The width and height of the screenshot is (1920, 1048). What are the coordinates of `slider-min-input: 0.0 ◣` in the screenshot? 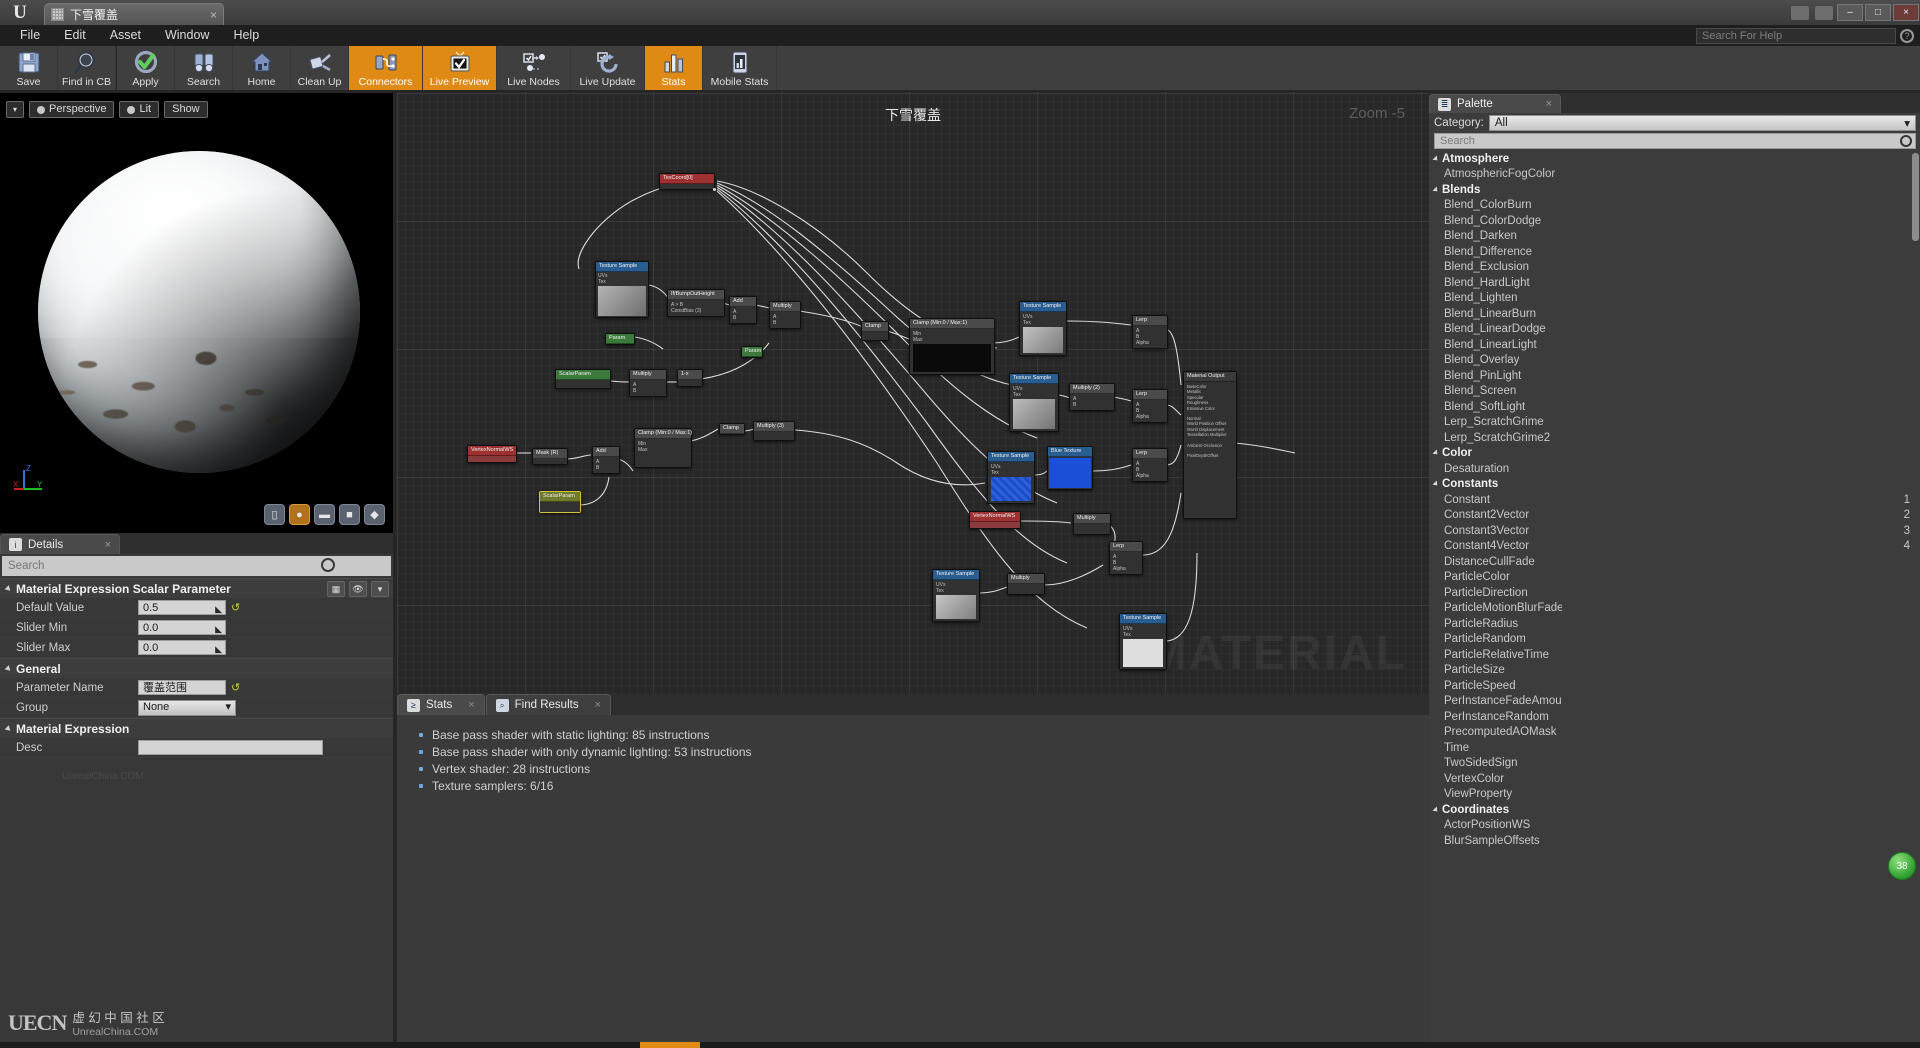 It's located at (182, 627).